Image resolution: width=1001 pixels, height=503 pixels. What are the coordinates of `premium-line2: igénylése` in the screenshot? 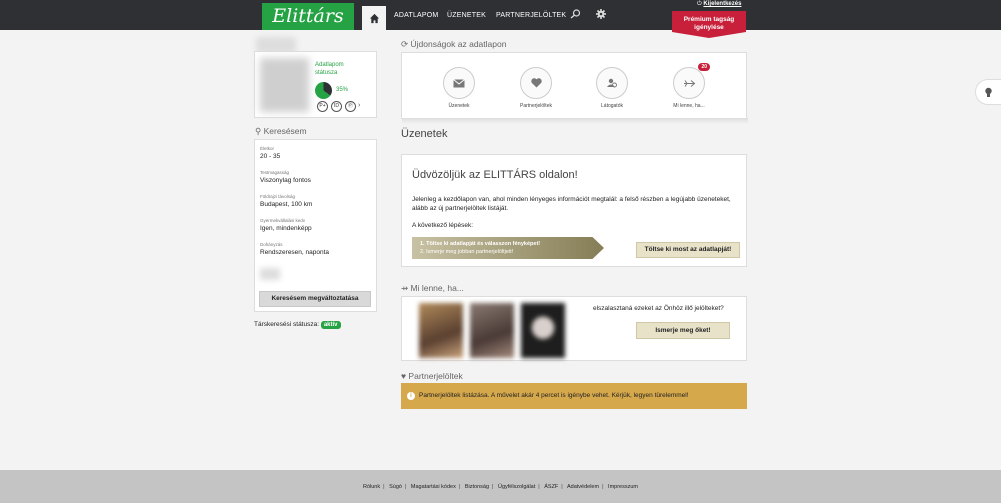 It's located at (709, 27).